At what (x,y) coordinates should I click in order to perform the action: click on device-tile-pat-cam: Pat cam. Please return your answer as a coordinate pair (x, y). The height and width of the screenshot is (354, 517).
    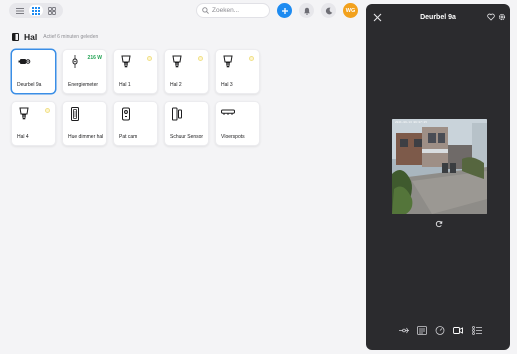
    Looking at the image, I should click on (135, 123).